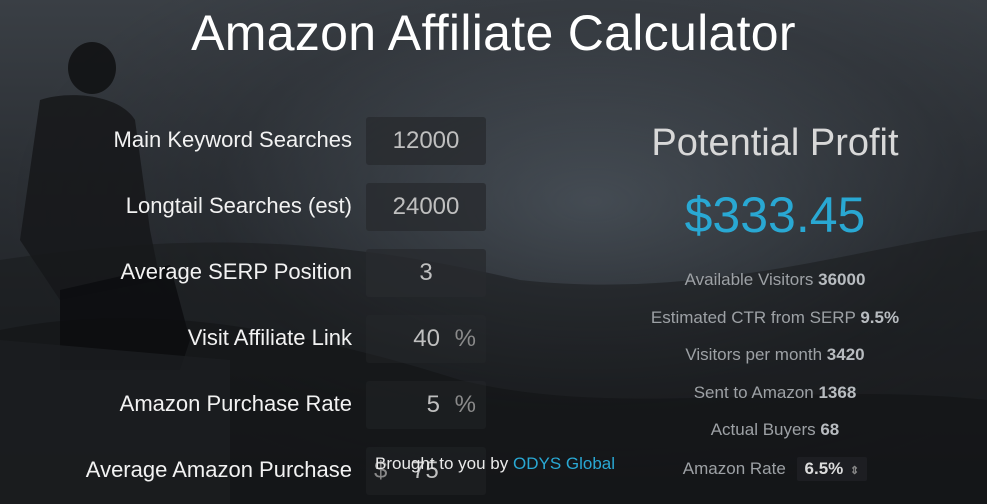  Describe the element at coordinates (235, 403) in the screenshot. I see `amazon-purchase-rate-label: Amazon Purchase Rate` at that location.